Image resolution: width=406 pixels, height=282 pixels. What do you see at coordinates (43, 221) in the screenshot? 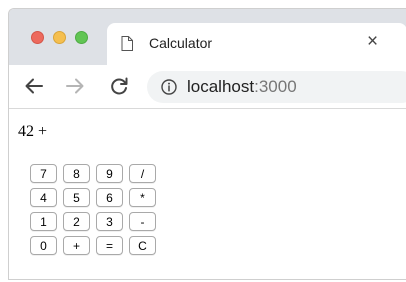
I see `key-1: 1` at bounding box center [43, 221].